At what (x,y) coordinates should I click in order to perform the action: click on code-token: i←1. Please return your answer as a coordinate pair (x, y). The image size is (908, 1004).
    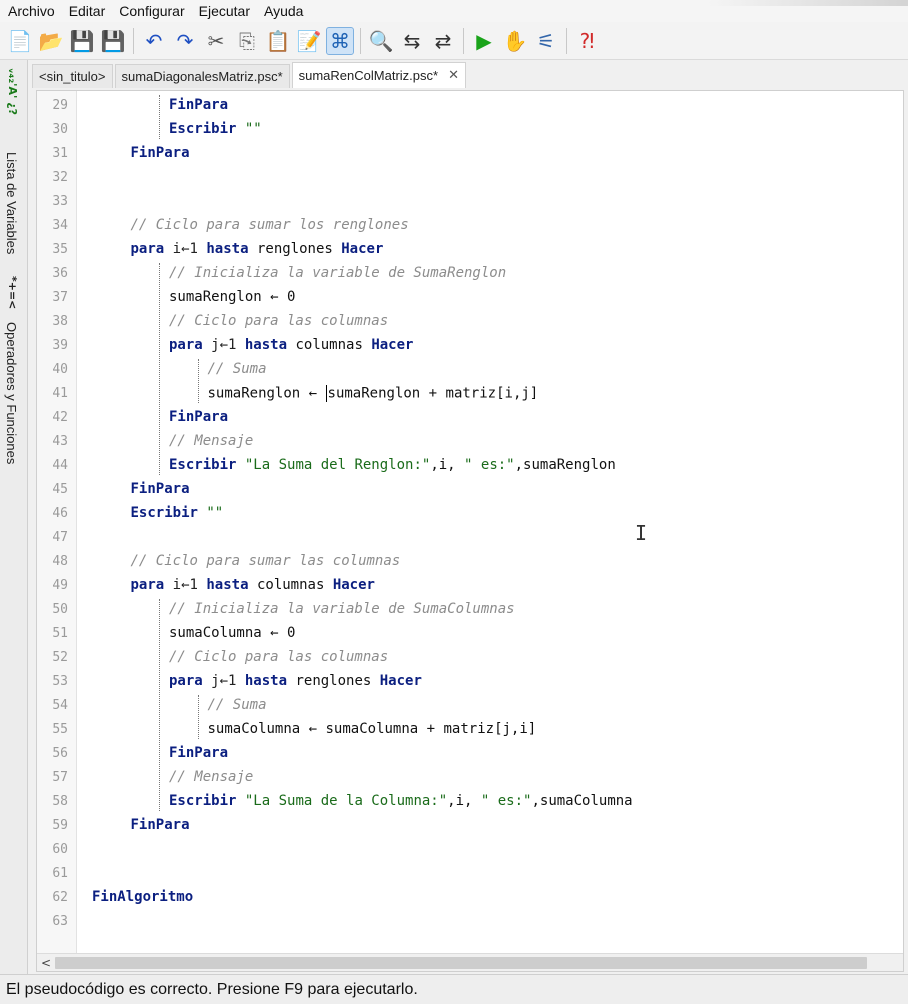
    Looking at the image, I should click on (185, 585).